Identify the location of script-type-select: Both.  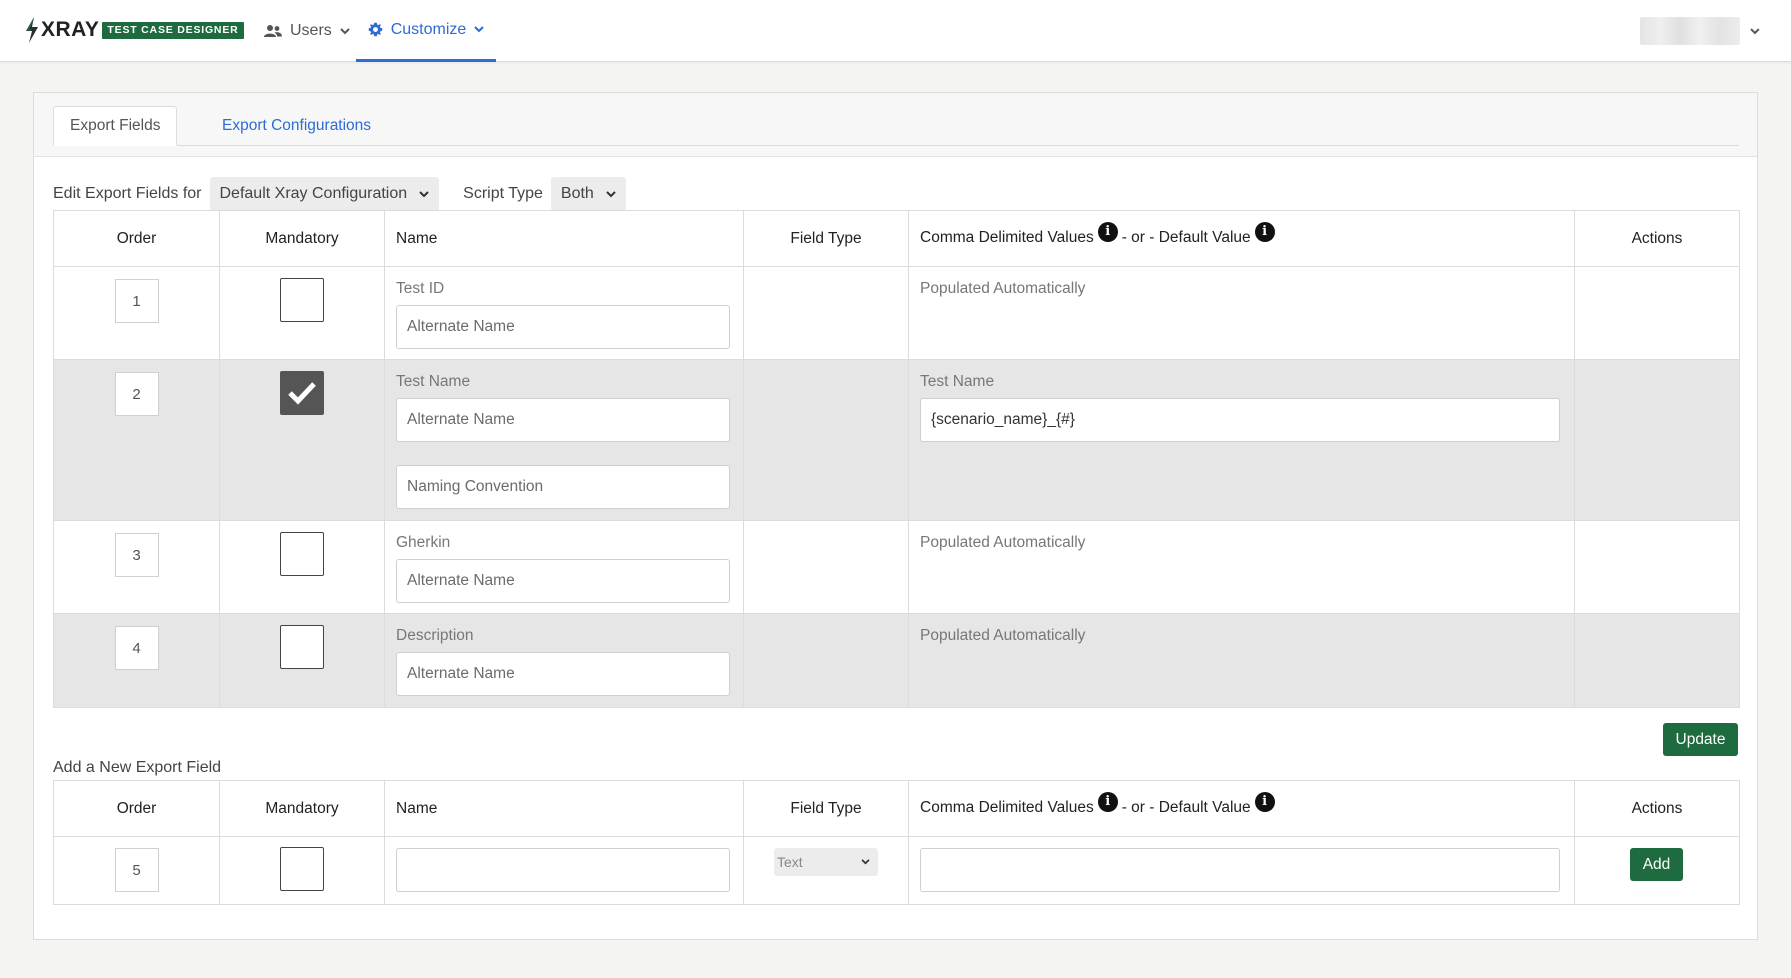
(588, 194).